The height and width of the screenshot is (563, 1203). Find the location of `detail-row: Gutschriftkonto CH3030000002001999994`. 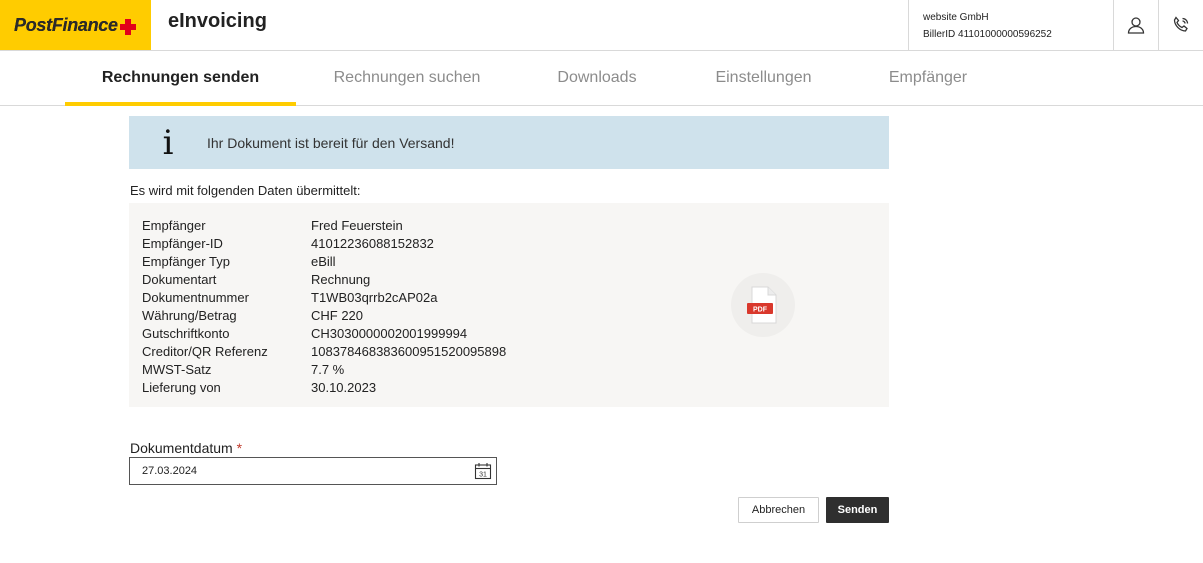

detail-row: Gutschriftkonto CH3030000002001999994 is located at coordinates (305, 333).